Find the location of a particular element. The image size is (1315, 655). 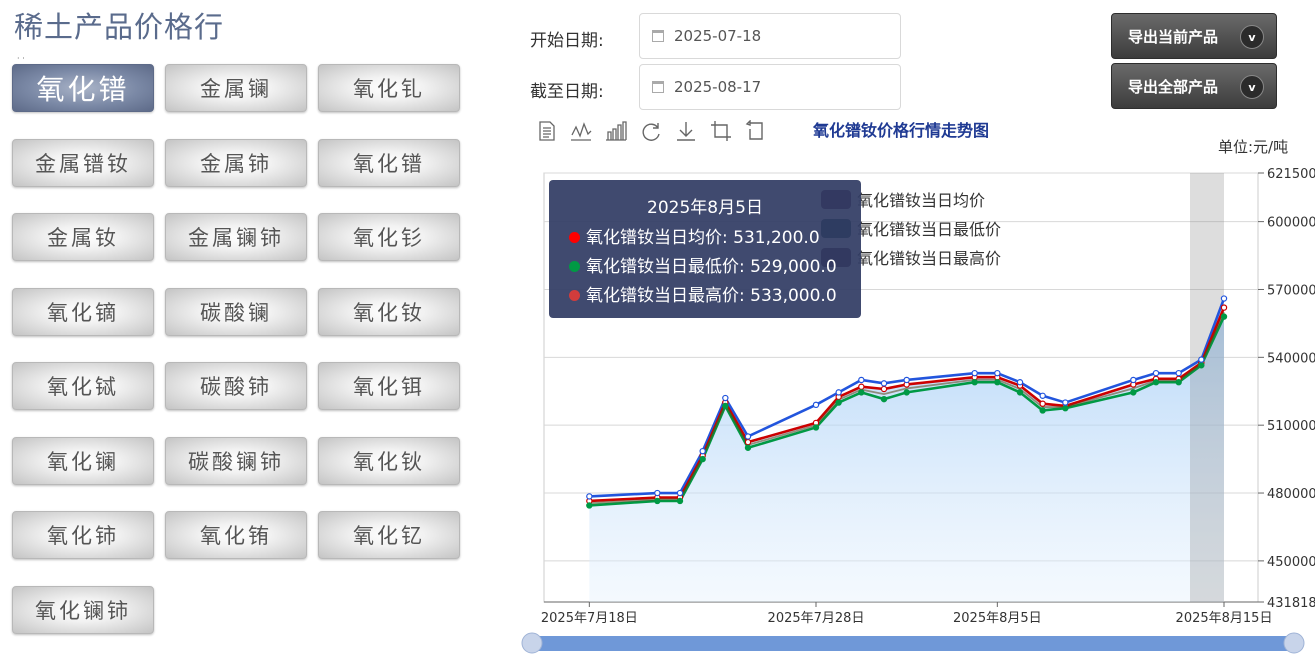

x-tick-label: 2025年8月5日 is located at coordinates (997, 618).